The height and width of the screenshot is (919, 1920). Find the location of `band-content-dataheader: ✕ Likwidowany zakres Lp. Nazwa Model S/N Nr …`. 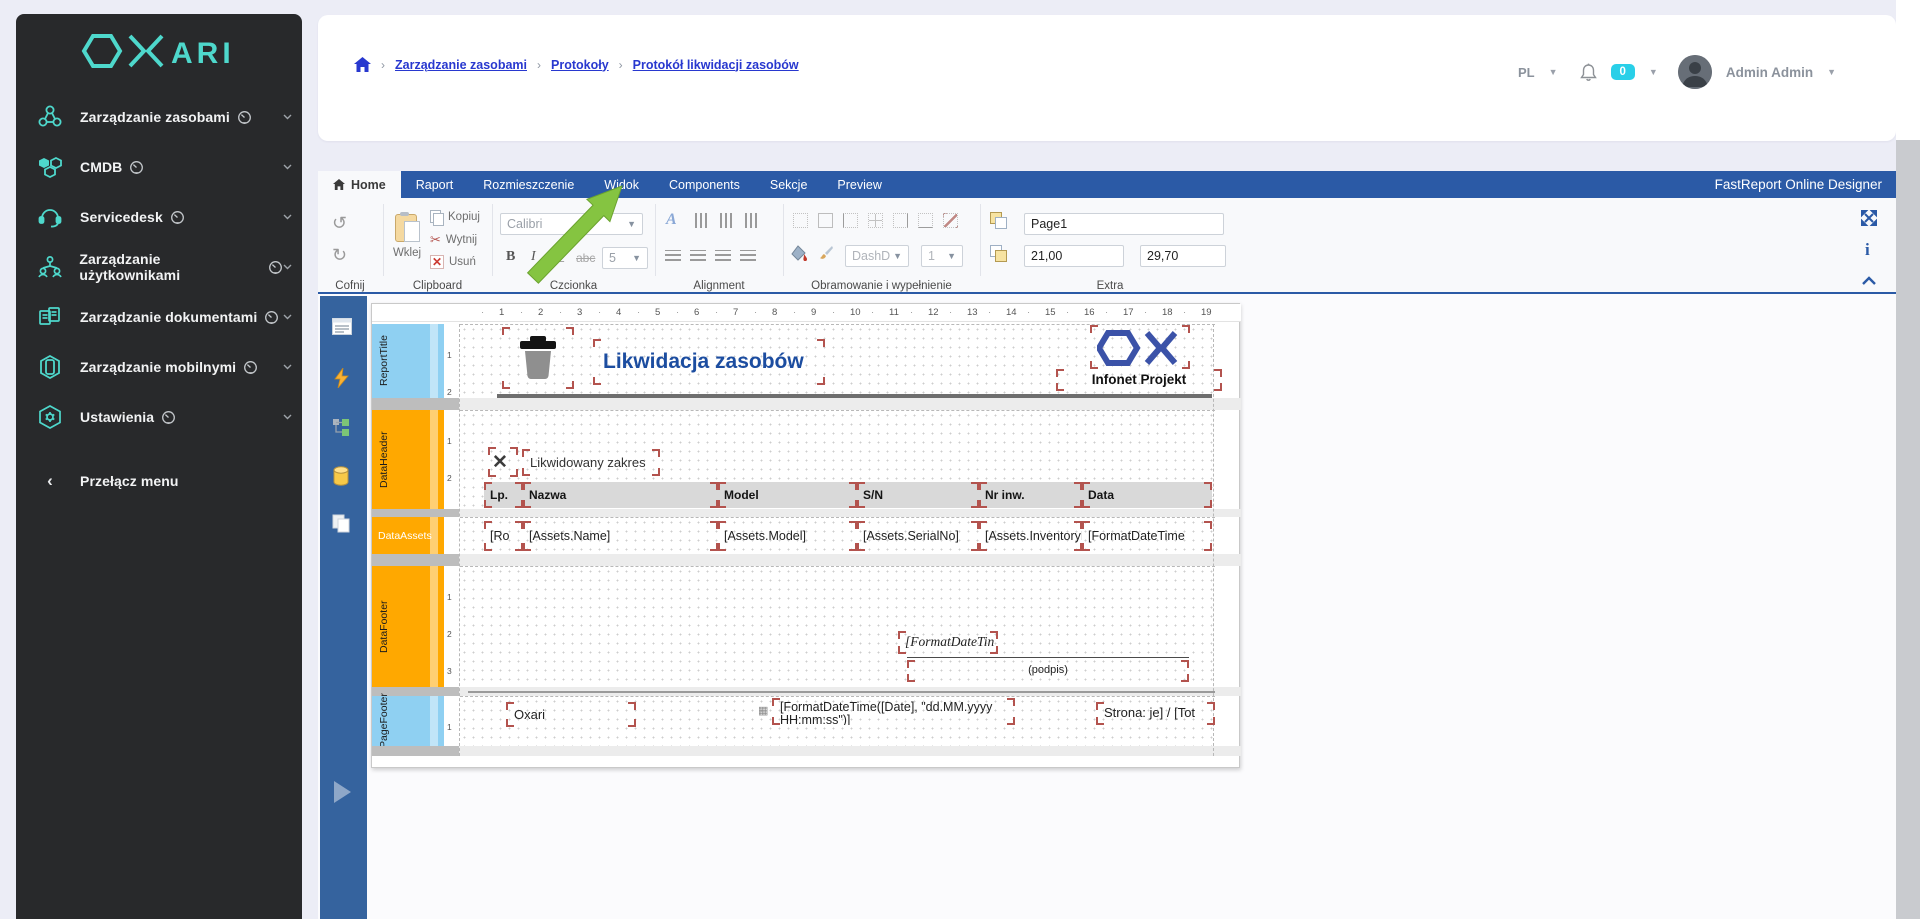

band-content-dataheader: ✕ Likwidowany zakres Lp. Nazwa Model S/N Nr … is located at coordinates (837, 459).